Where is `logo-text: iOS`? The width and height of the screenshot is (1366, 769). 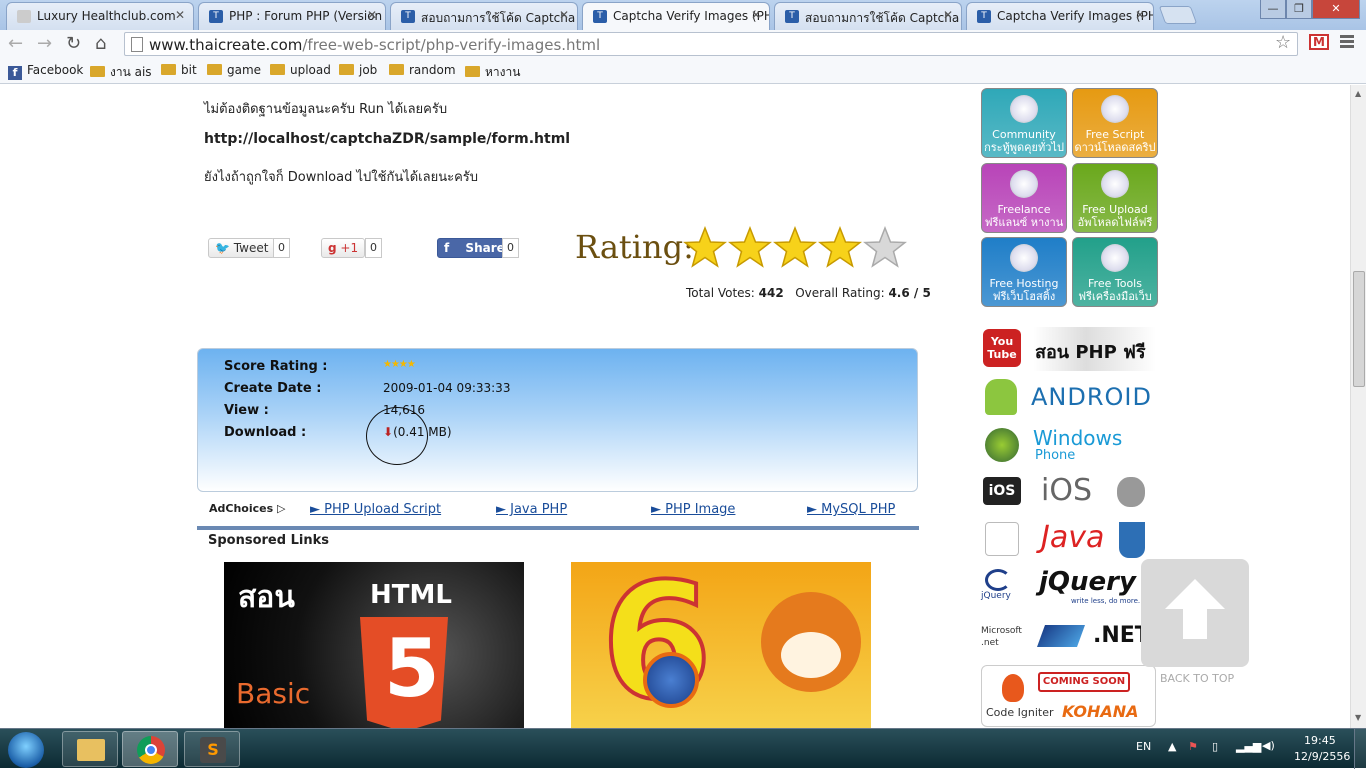 logo-text: iOS is located at coordinates (1066, 490).